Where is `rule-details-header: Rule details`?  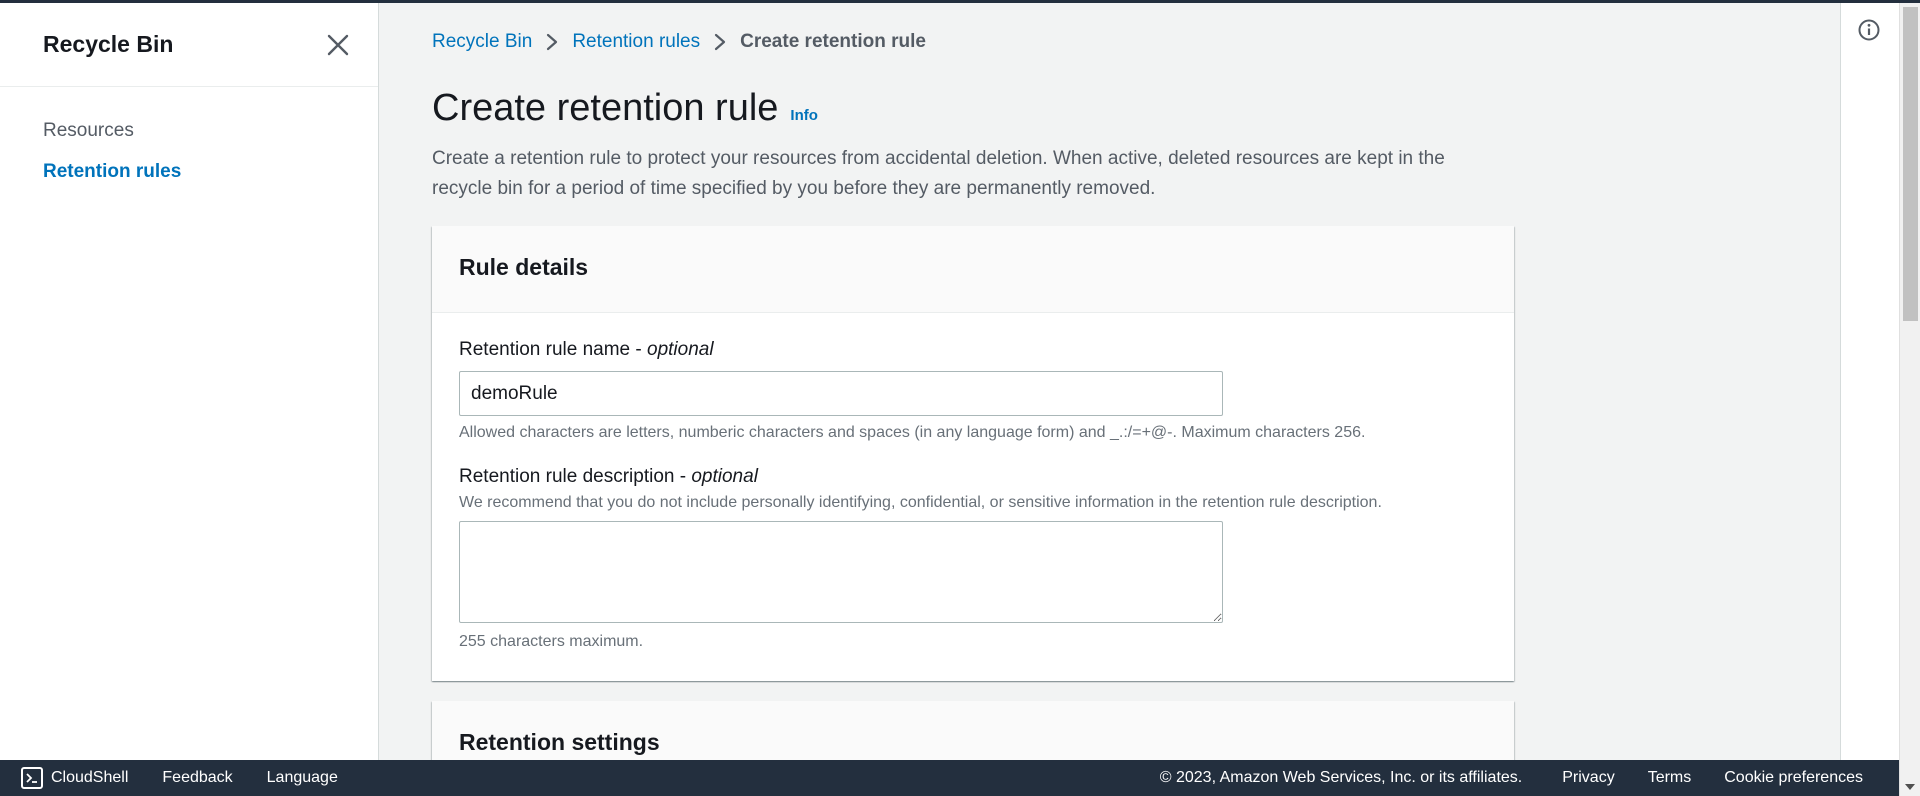
rule-details-header: Rule details is located at coordinates (973, 269).